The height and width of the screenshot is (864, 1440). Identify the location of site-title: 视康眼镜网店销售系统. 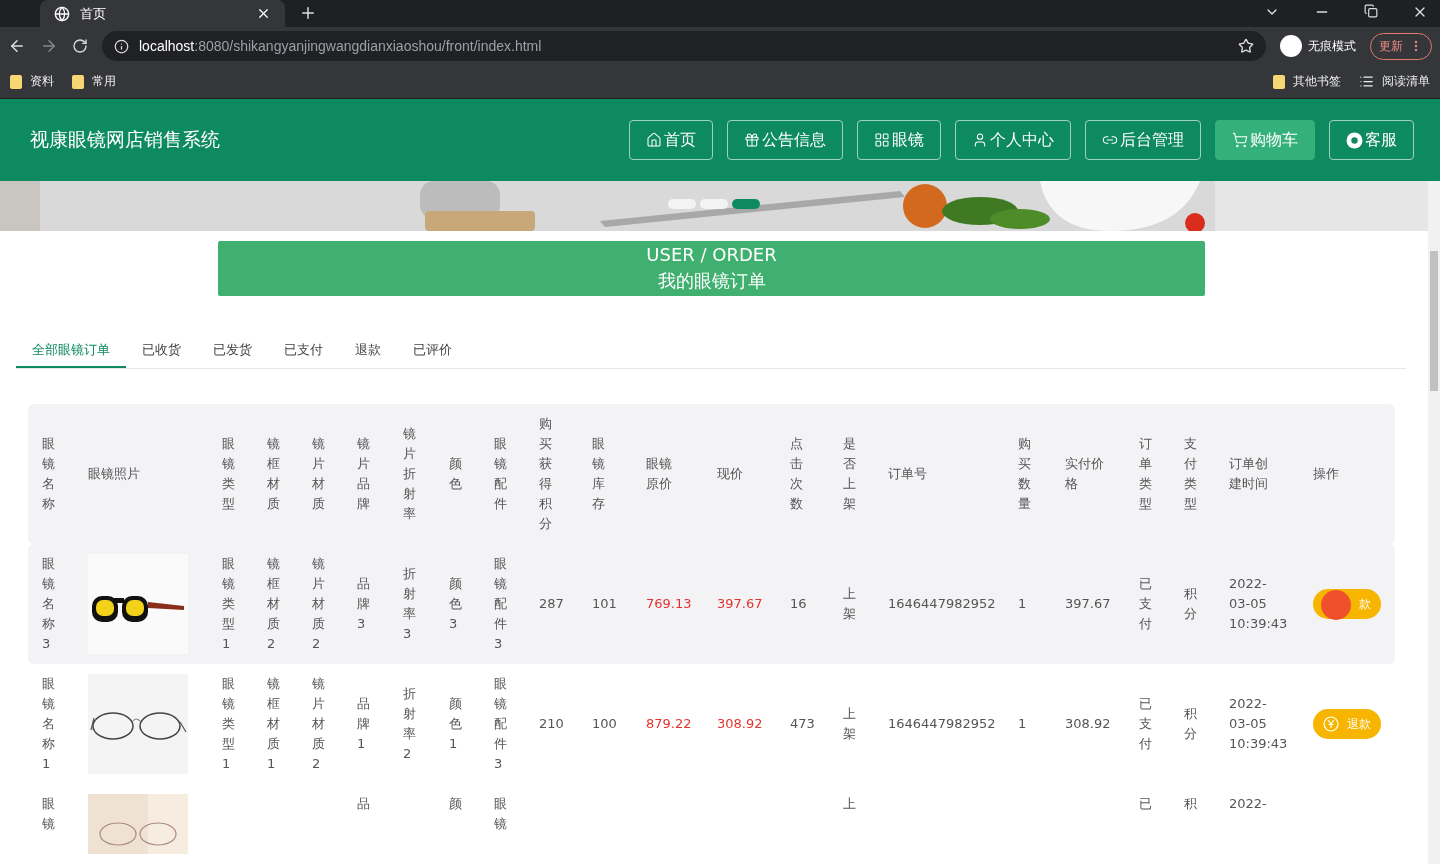
(125, 139).